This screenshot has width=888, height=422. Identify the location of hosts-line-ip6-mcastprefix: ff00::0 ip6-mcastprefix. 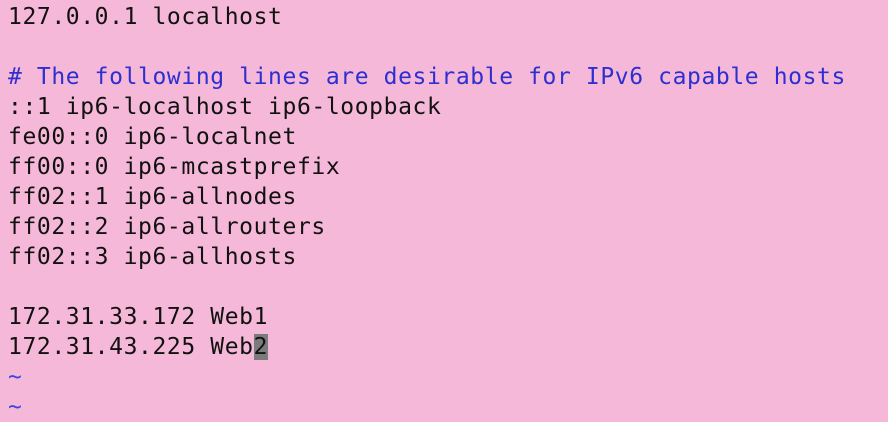
(174, 167).